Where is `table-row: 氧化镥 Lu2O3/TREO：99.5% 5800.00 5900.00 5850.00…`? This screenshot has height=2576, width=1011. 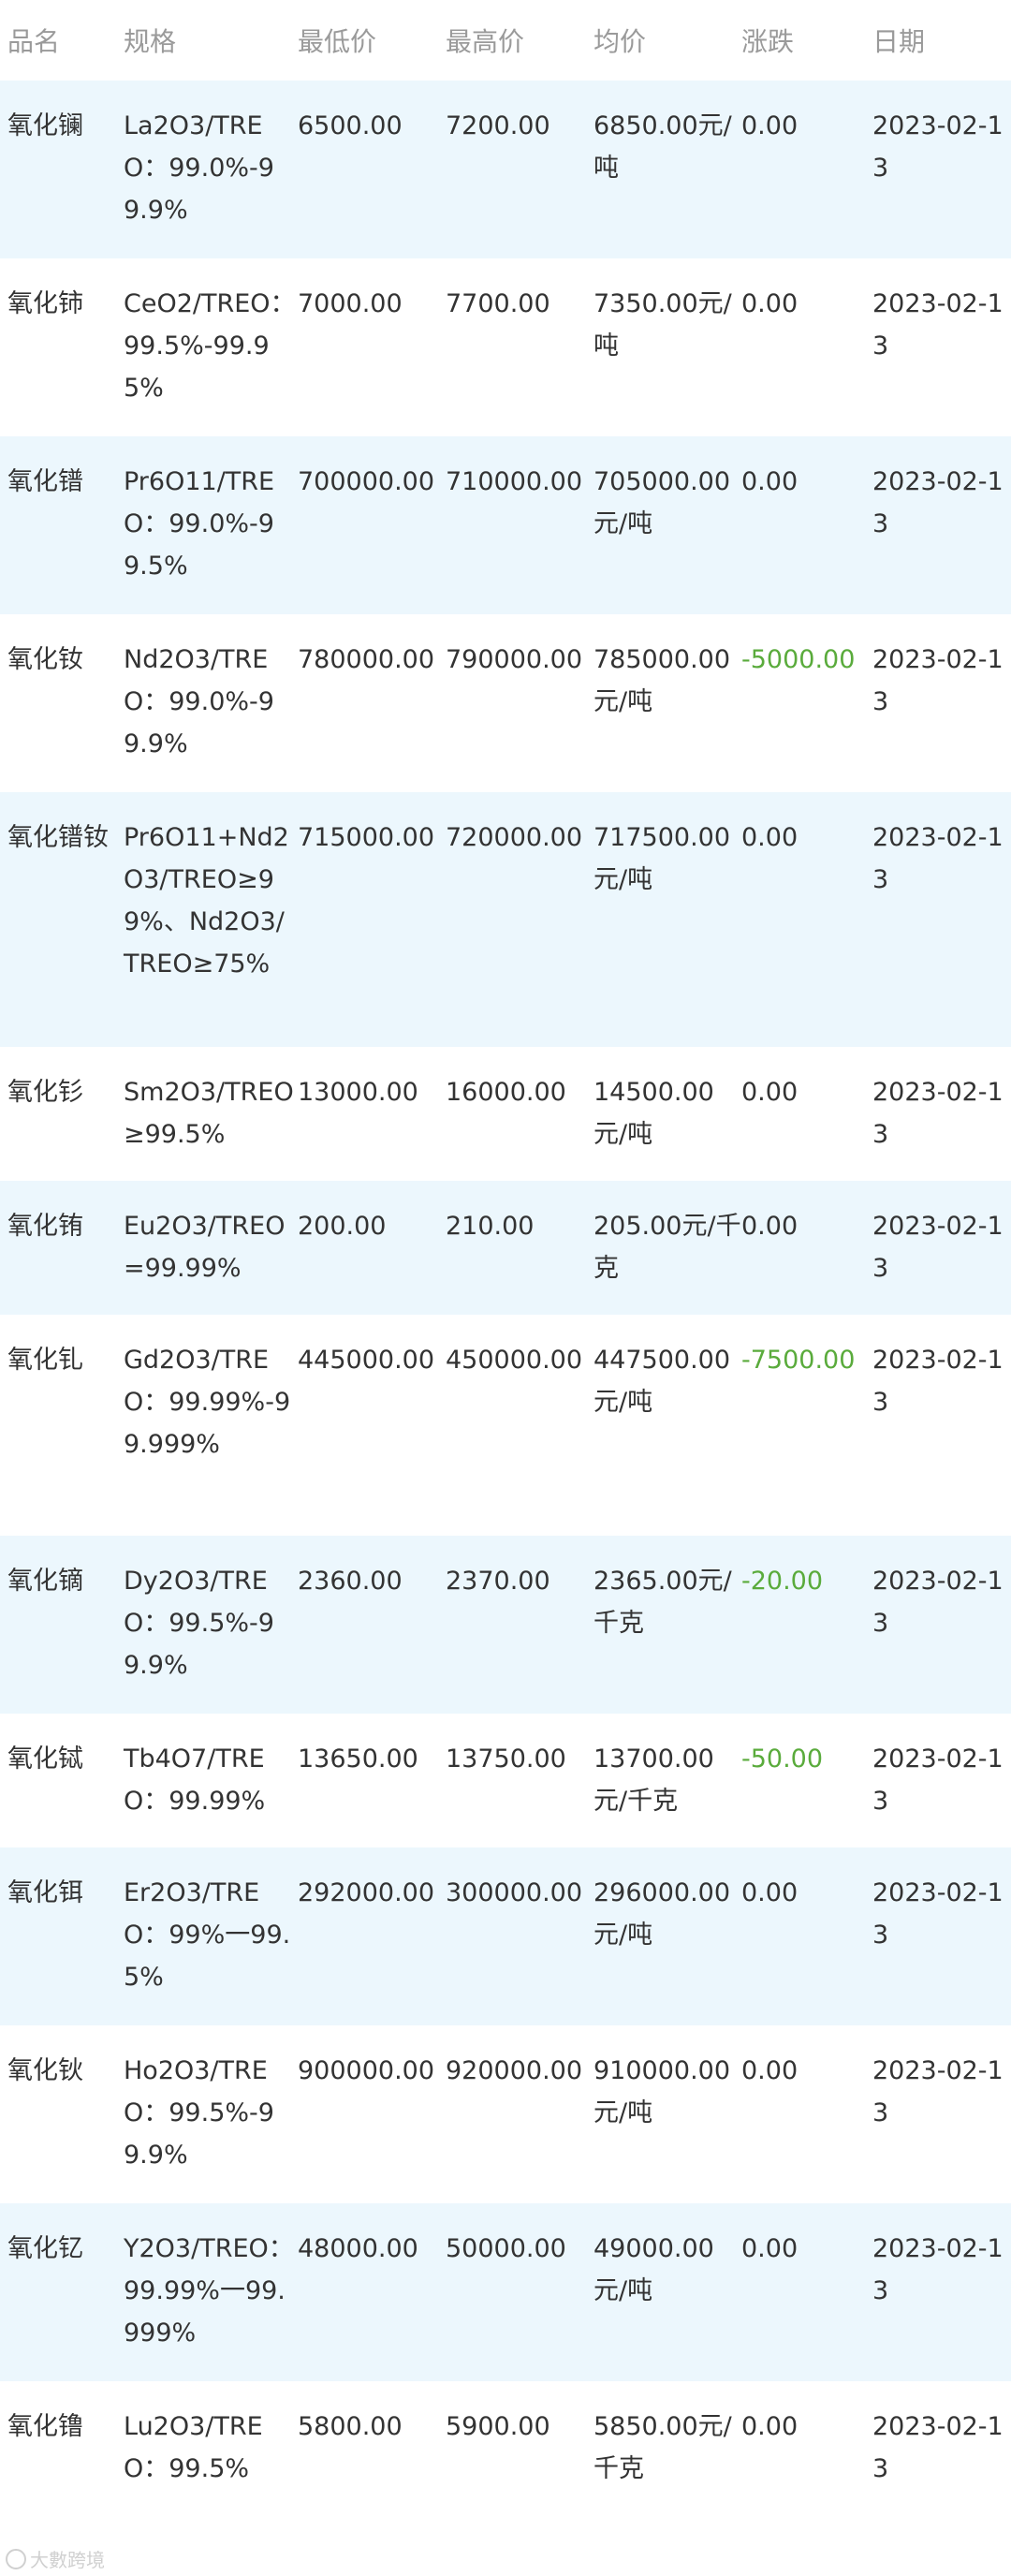 table-row: 氧化镥 Lu2O3/TREO：99.5% 5800.00 5900.00 5850.00… is located at coordinates (505, 2454).